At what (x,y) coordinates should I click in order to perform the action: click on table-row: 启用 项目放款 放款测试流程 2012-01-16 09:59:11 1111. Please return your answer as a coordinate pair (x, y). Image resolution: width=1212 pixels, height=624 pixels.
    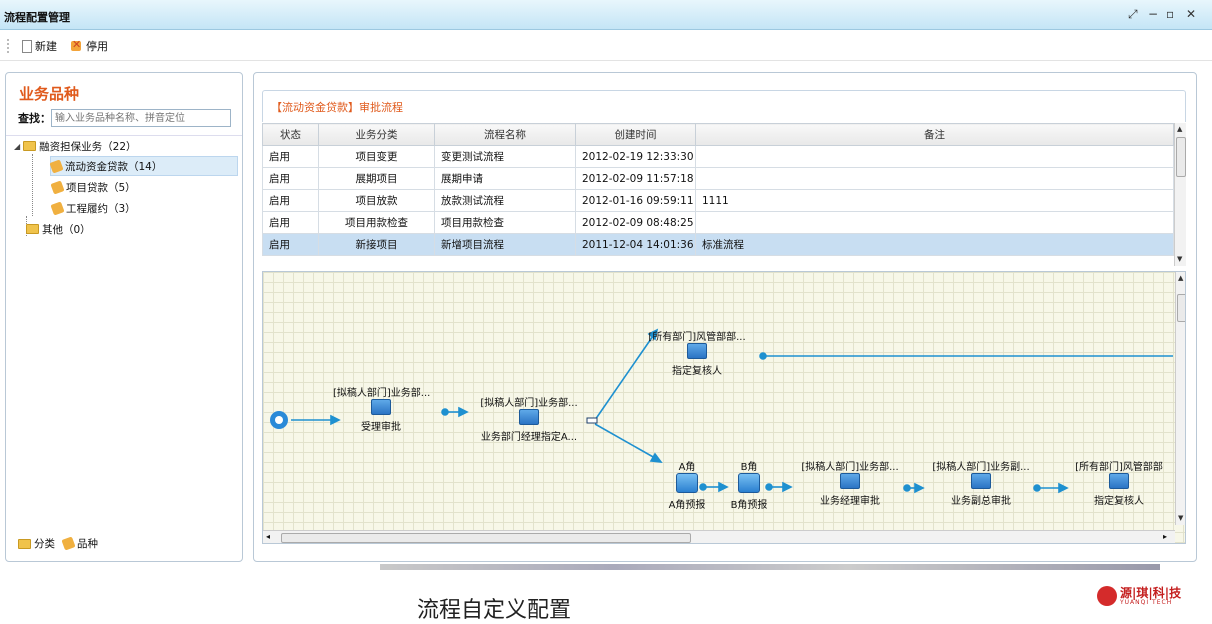
    Looking at the image, I should click on (718, 200).